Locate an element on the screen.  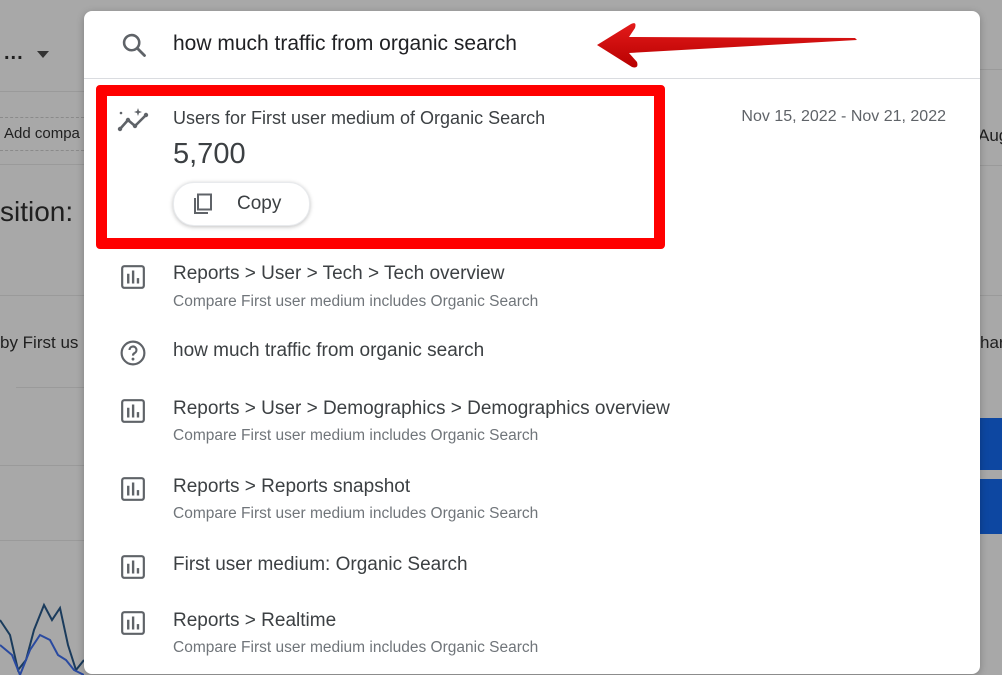
bg-line-chart is located at coordinates (42, 638).